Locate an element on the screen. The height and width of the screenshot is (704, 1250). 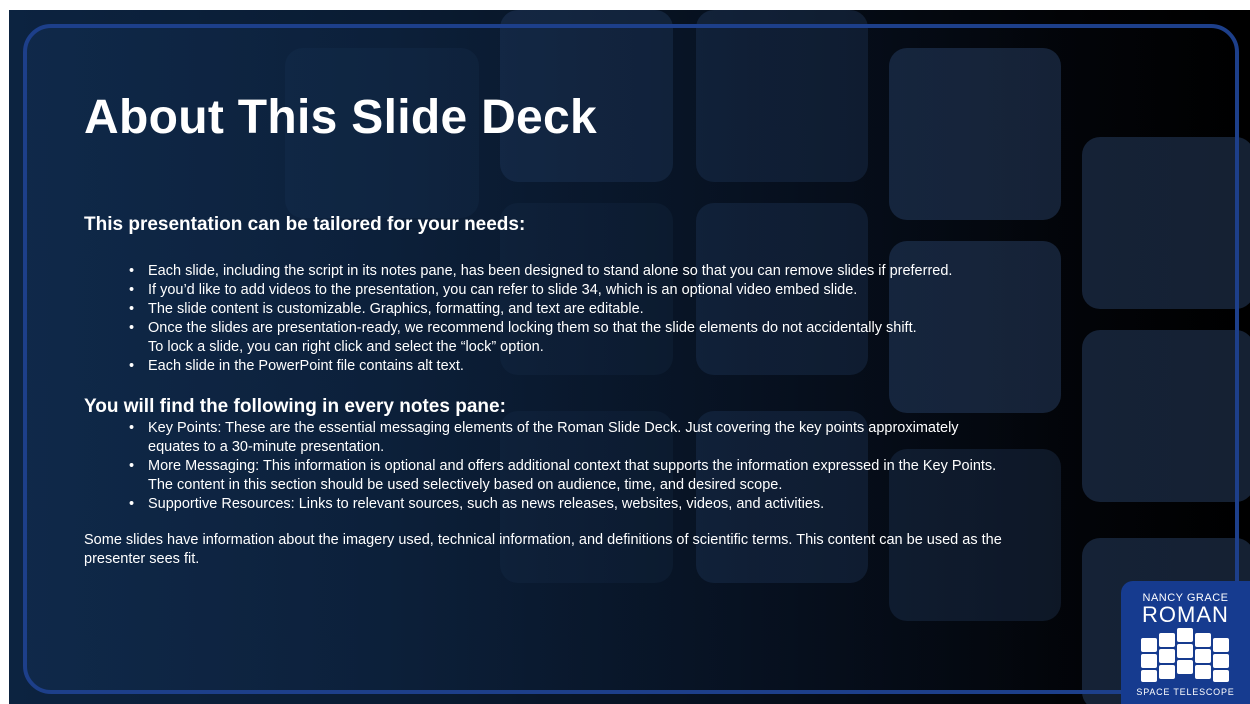
telescope-mirror-icon is located at coordinates (1185, 655).